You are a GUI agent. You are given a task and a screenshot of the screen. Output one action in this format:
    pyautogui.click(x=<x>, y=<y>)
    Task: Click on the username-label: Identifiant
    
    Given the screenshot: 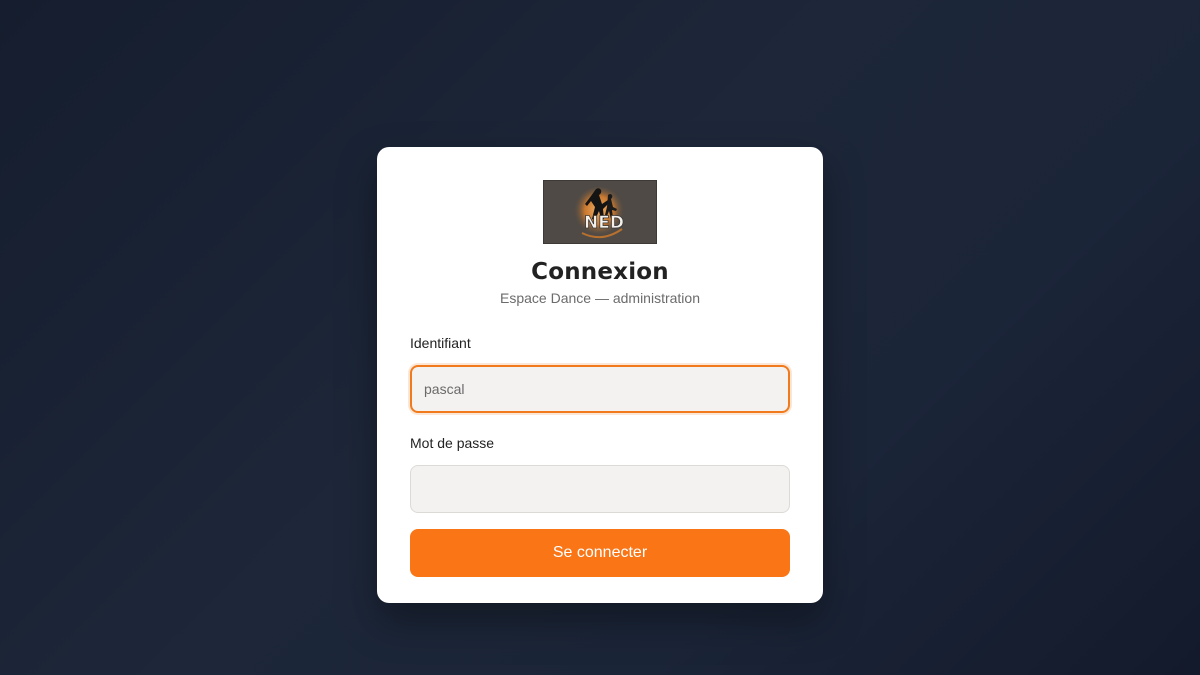 What is the action you would take?
    pyautogui.click(x=440, y=343)
    